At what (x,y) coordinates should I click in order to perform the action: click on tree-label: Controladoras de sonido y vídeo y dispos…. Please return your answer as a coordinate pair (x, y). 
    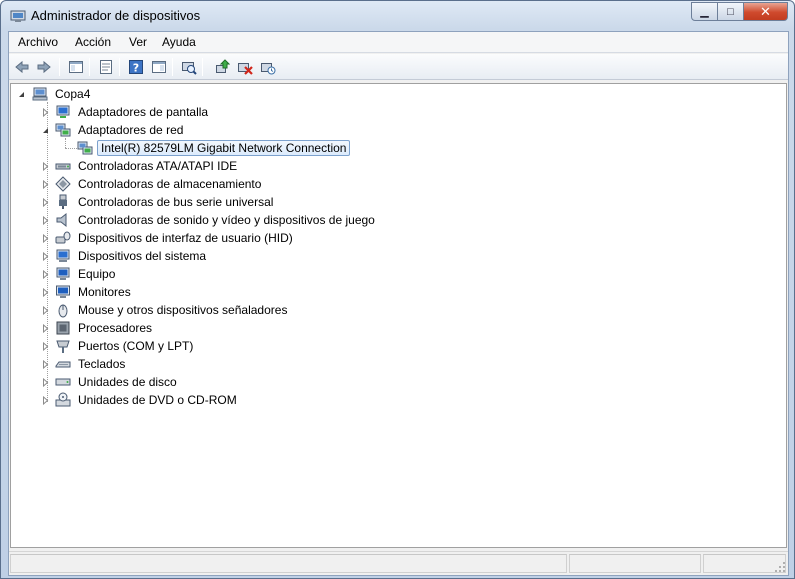
    Looking at the image, I should click on (226, 220).